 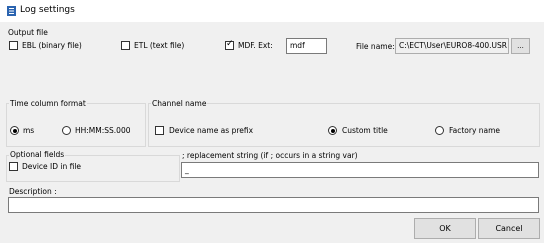 What do you see at coordinates (125, 45) in the screenshot?
I see `etl-checkbox` at bounding box center [125, 45].